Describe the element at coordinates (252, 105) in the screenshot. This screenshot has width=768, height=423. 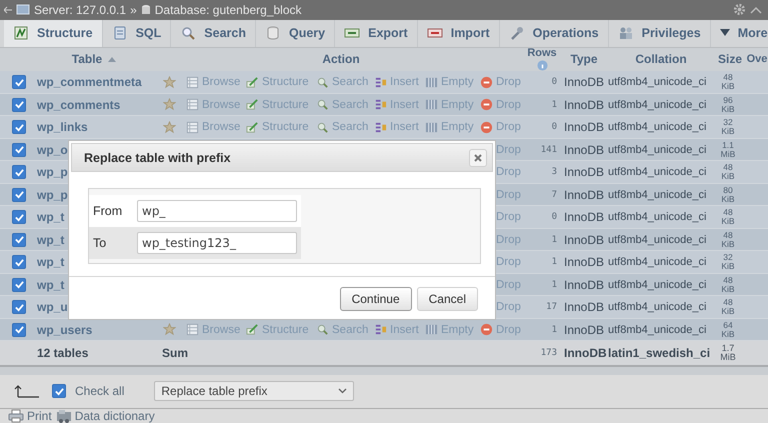
I see `pencil-icon` at that location.